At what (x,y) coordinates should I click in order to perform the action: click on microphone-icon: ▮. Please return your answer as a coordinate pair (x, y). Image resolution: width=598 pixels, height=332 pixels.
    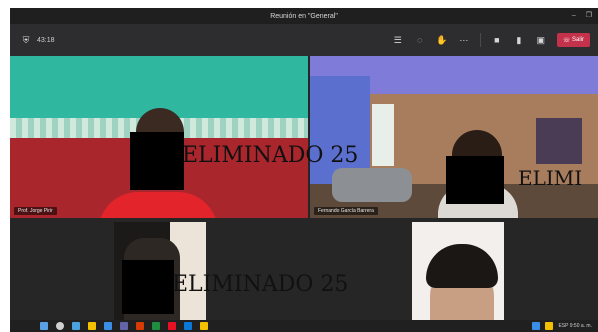
    Looking at the image, I should click on (519, 40).